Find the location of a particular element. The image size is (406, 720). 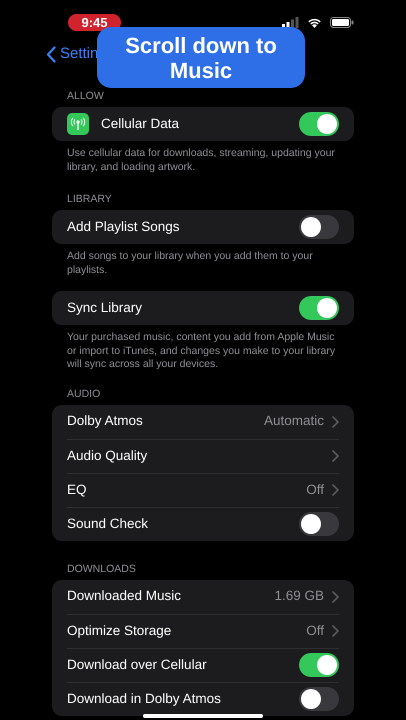

row-label: Add Playlist Songs is located at coordinates (124, 227).